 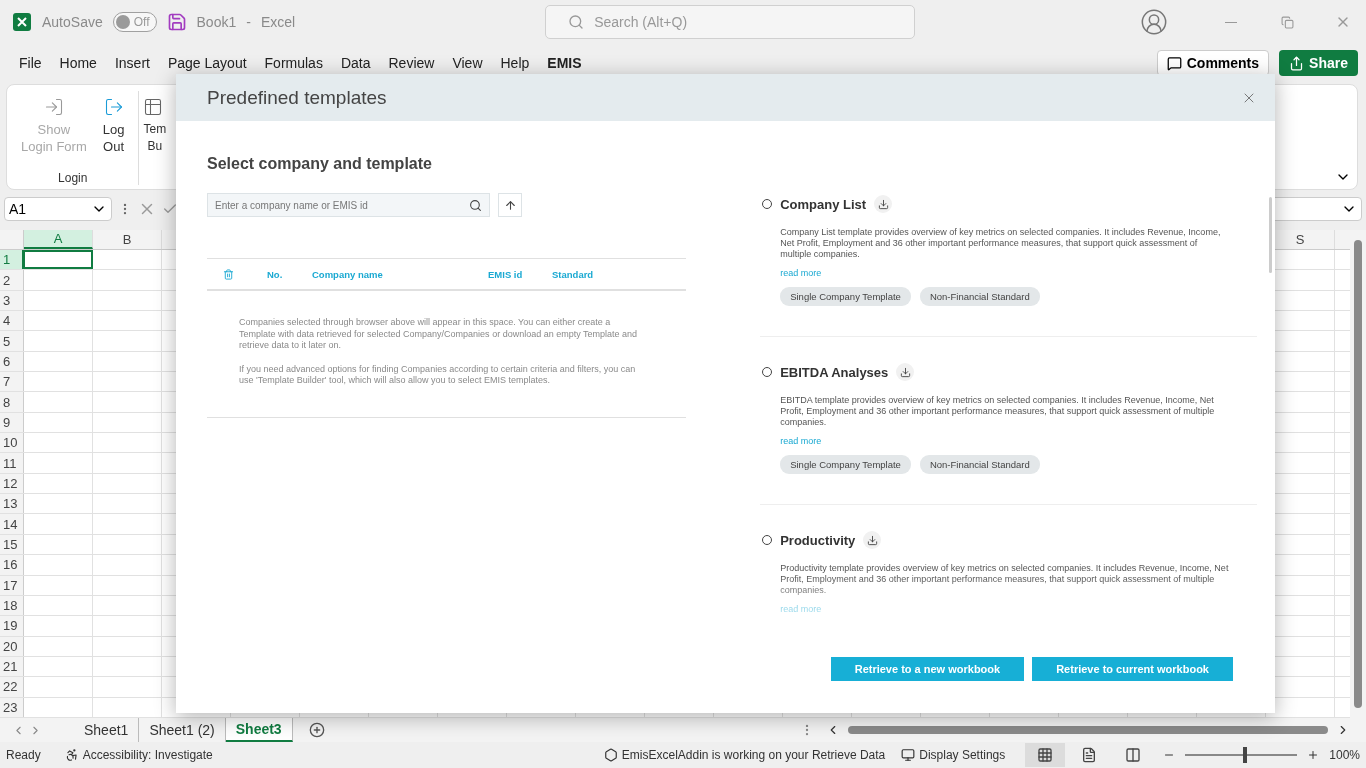 What do you see at coordinates (113, 131) in the screenshot?
I see `ribbon-button: Log Out` at bounding box center [113, 131].